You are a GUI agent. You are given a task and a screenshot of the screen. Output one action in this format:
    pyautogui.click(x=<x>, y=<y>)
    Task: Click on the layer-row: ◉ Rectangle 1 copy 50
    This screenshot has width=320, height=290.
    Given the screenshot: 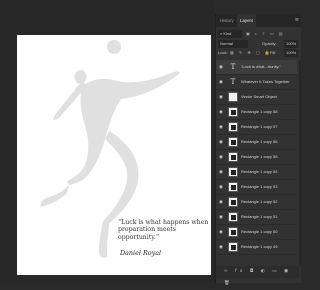 What is the action you would take?
    pyautogui.click(x=256, y=232)
    